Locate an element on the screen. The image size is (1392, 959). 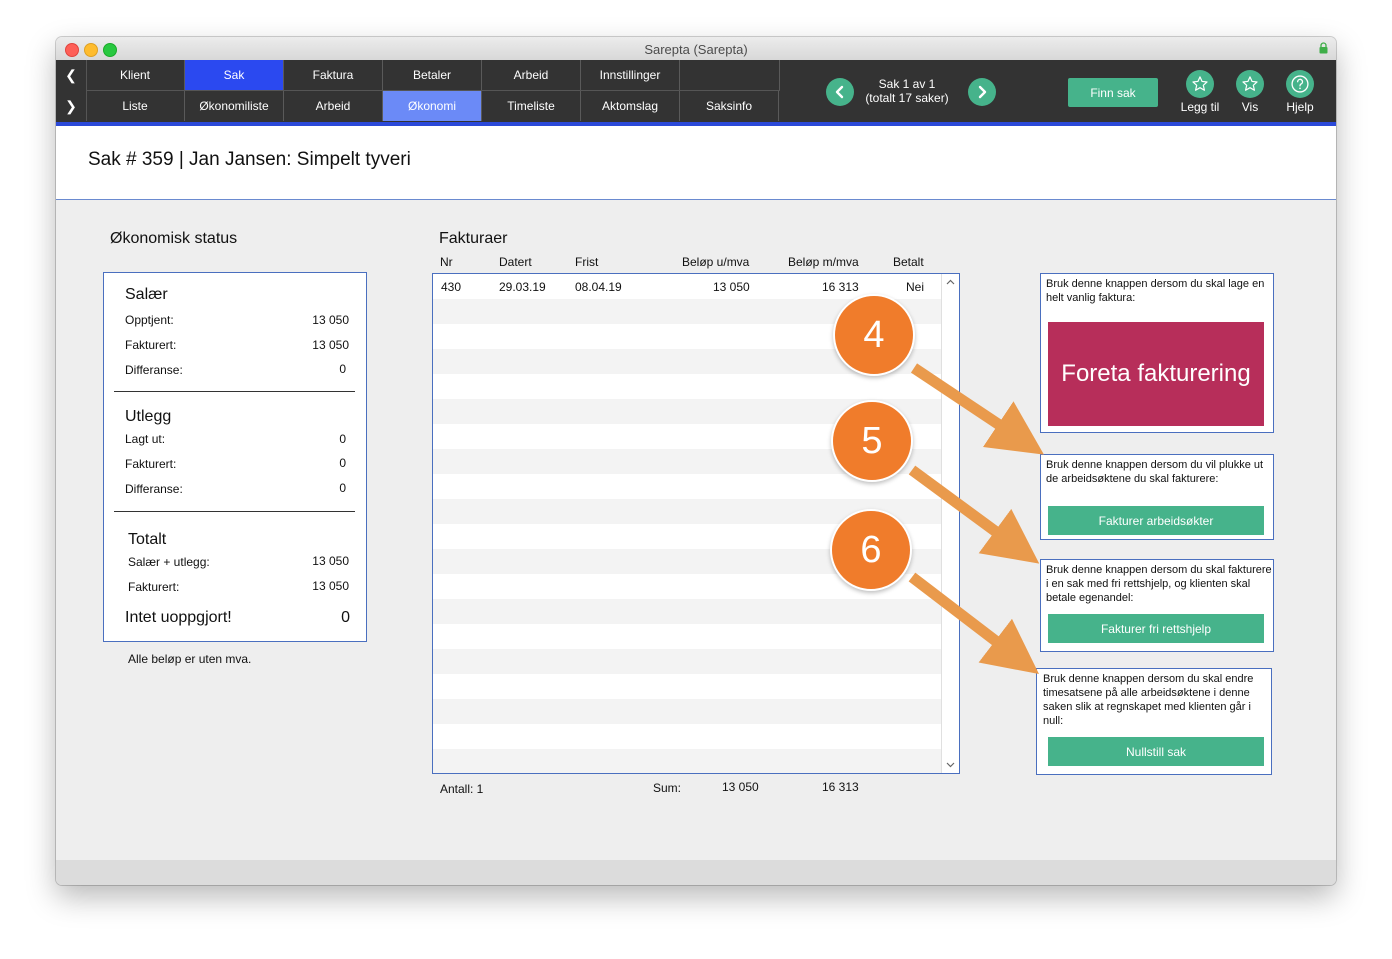
callout-arrows is located at coordinates (976, 519).